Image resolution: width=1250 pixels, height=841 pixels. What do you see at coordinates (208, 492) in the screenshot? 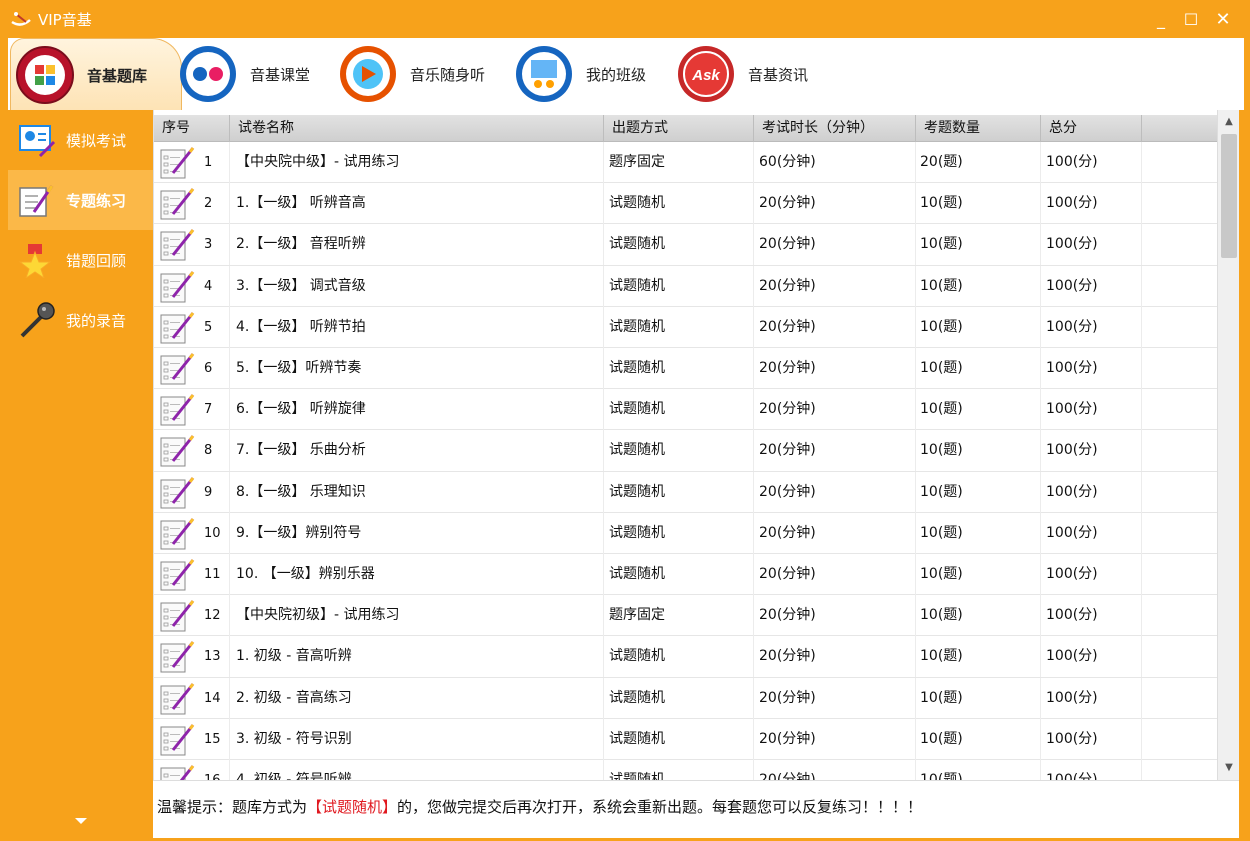
I see `row-number: 9` at bounding box center [208, 492].